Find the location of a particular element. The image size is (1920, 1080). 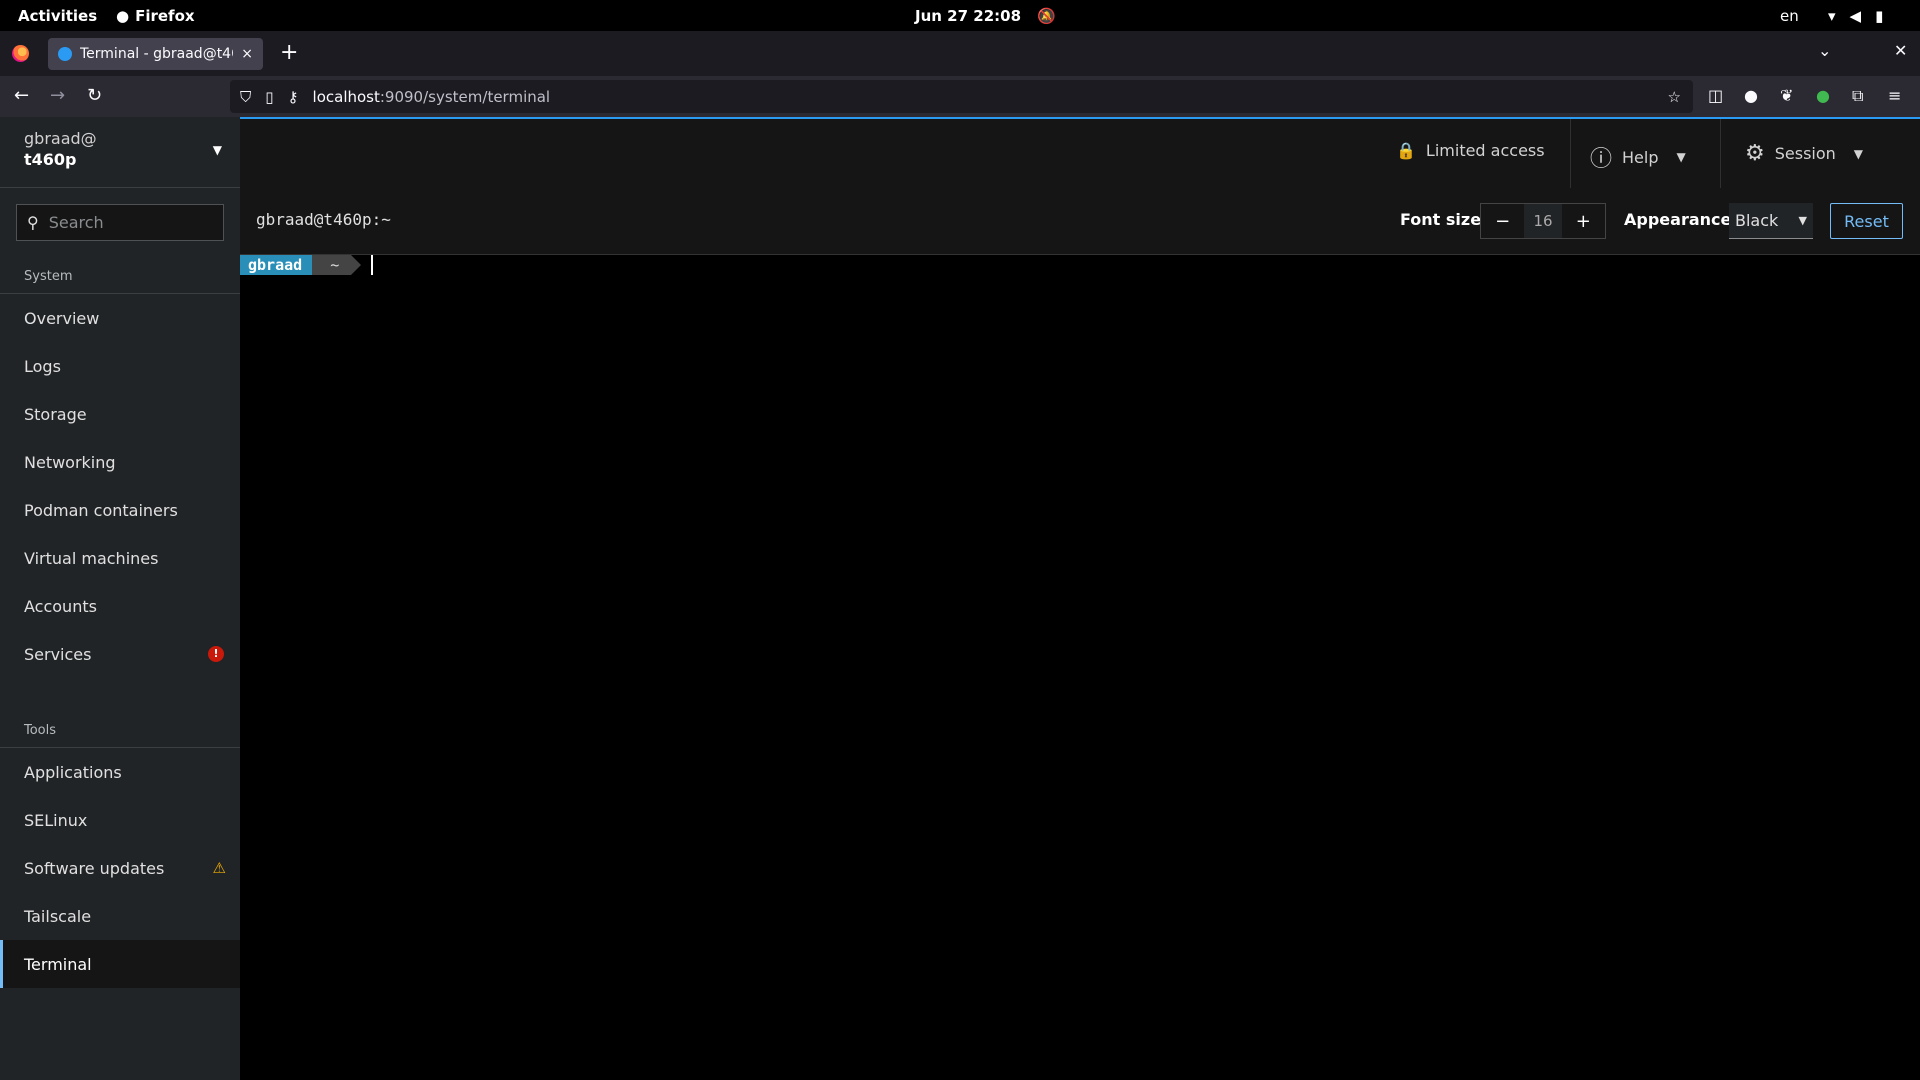

tracking-shield-icon: ⛉ is located at coordinates (245, 97).